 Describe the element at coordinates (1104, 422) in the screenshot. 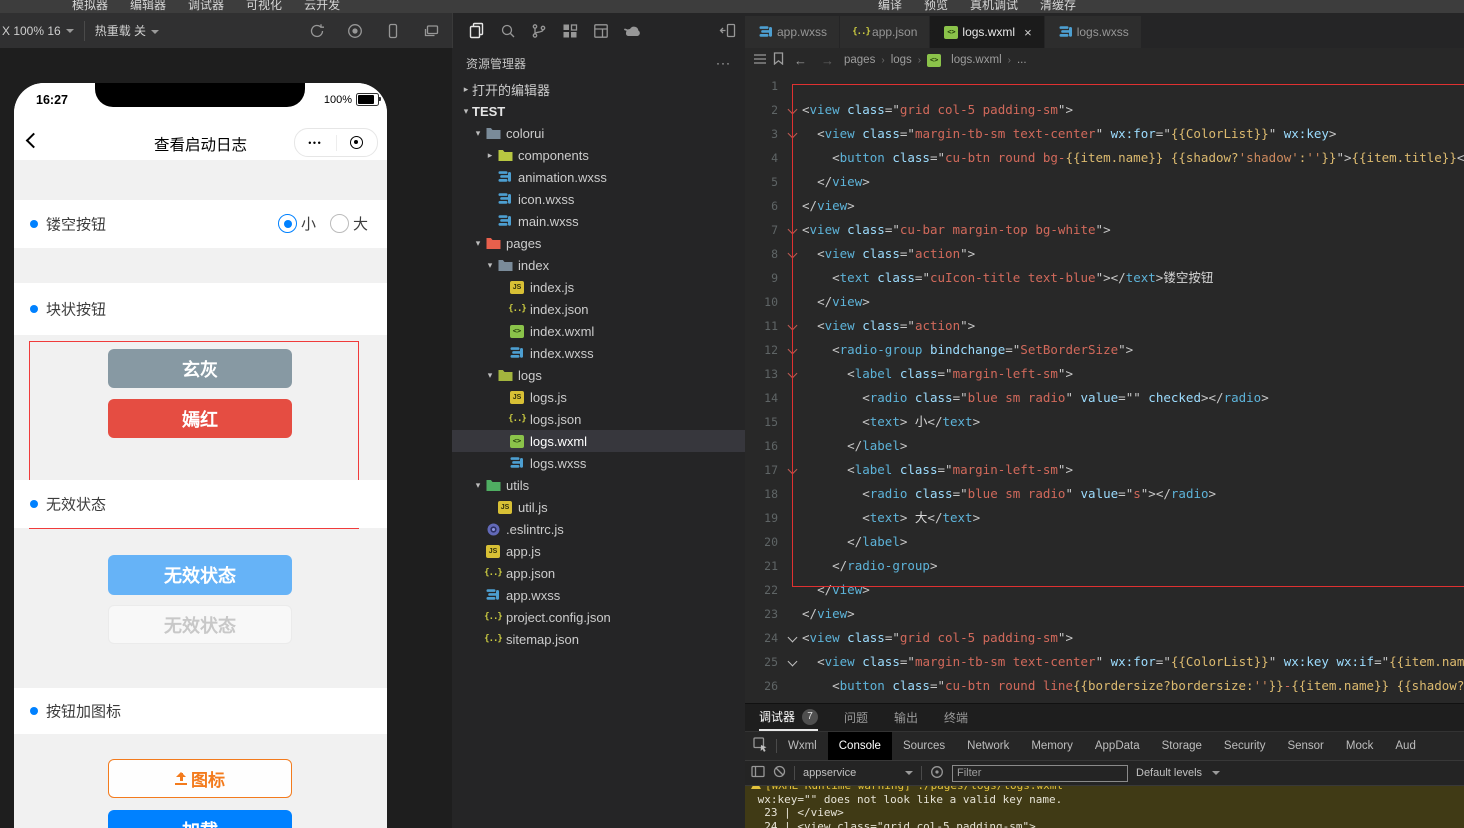

I see `code-line-15: 15 <text> 小</text>` at that location.